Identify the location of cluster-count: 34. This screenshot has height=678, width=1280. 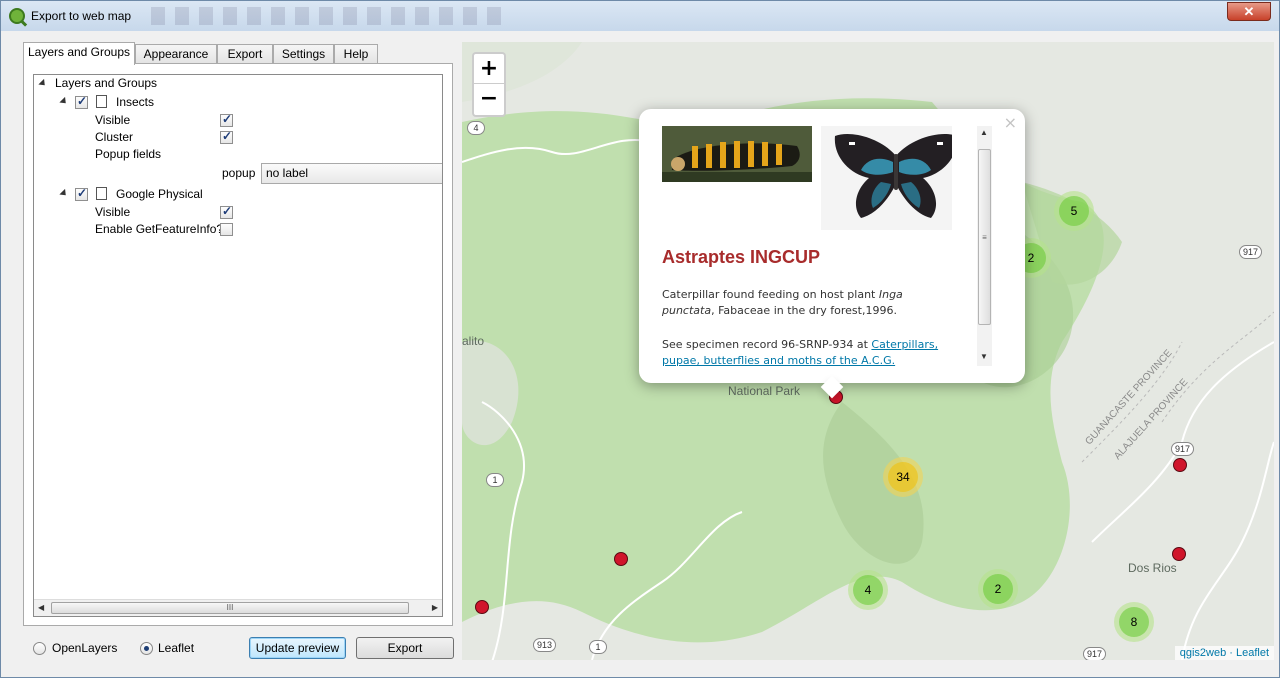
(903, 477).